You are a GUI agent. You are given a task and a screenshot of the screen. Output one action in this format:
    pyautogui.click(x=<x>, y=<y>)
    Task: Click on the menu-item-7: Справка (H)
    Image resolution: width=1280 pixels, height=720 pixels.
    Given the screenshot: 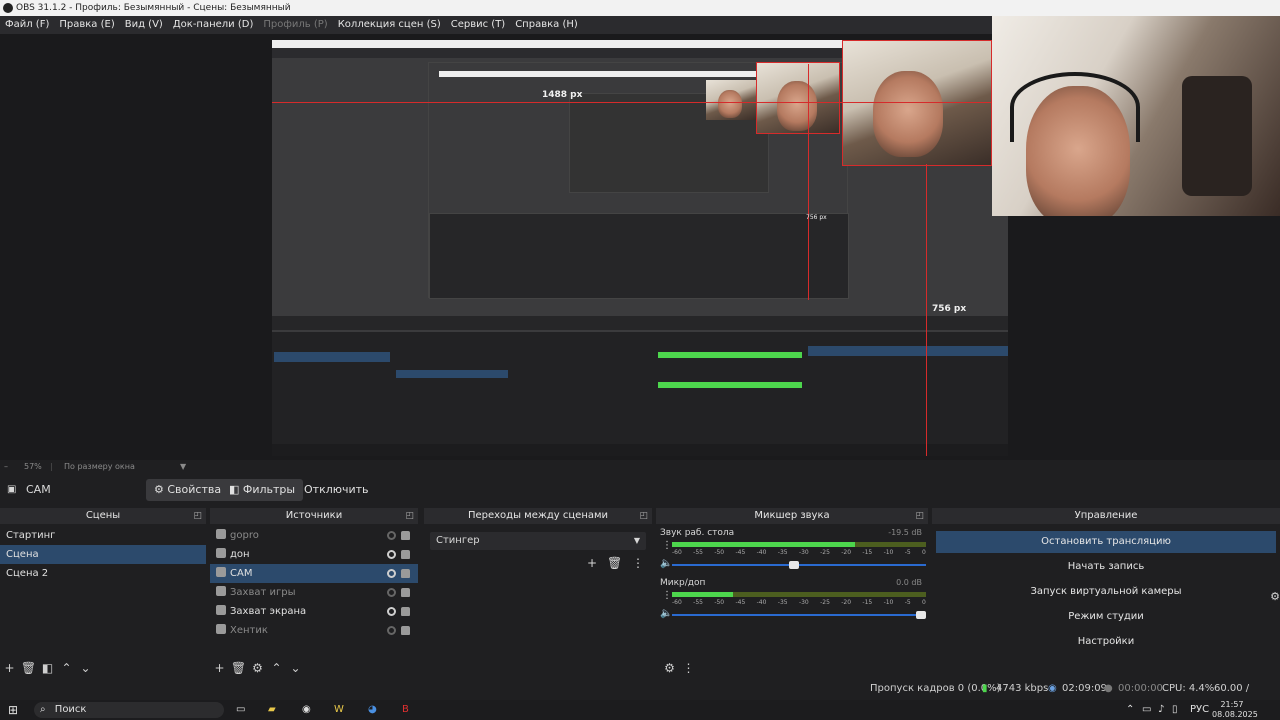 What is the action you would take?
    pyautogui.click(x=546, y=25)
    